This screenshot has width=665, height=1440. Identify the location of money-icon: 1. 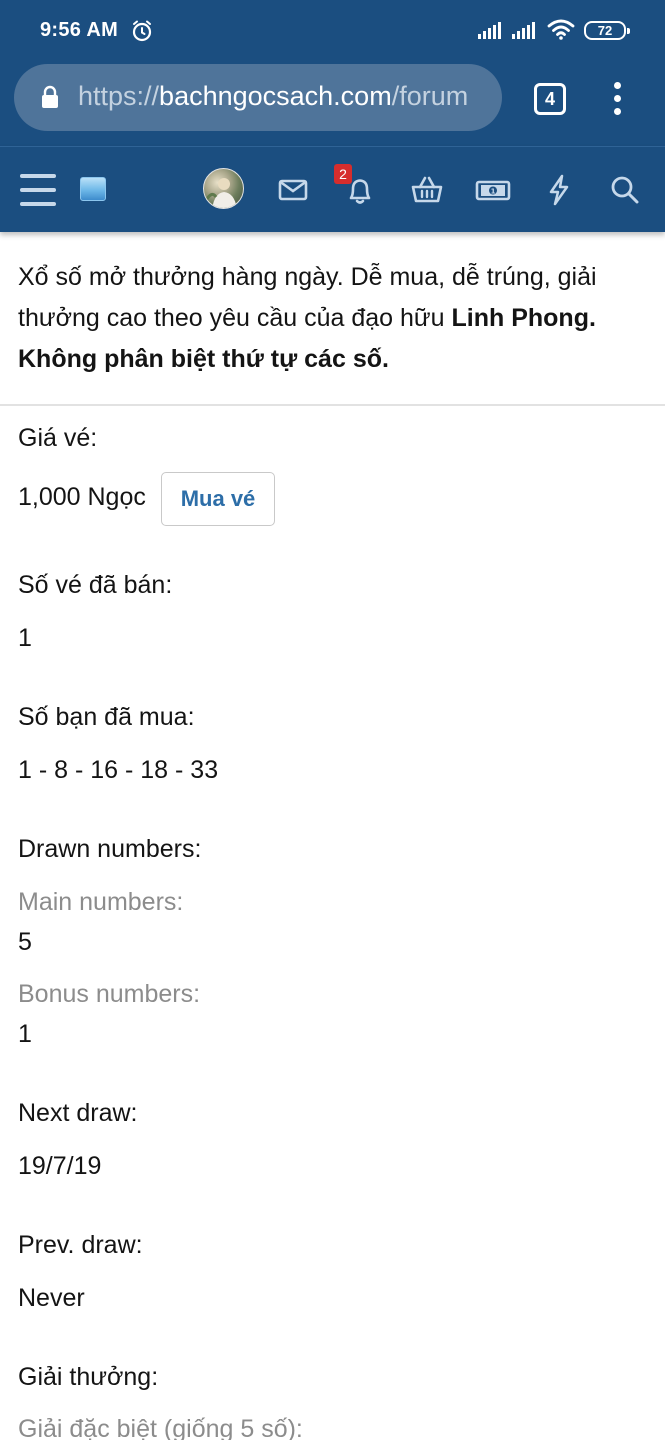
(493, 190).